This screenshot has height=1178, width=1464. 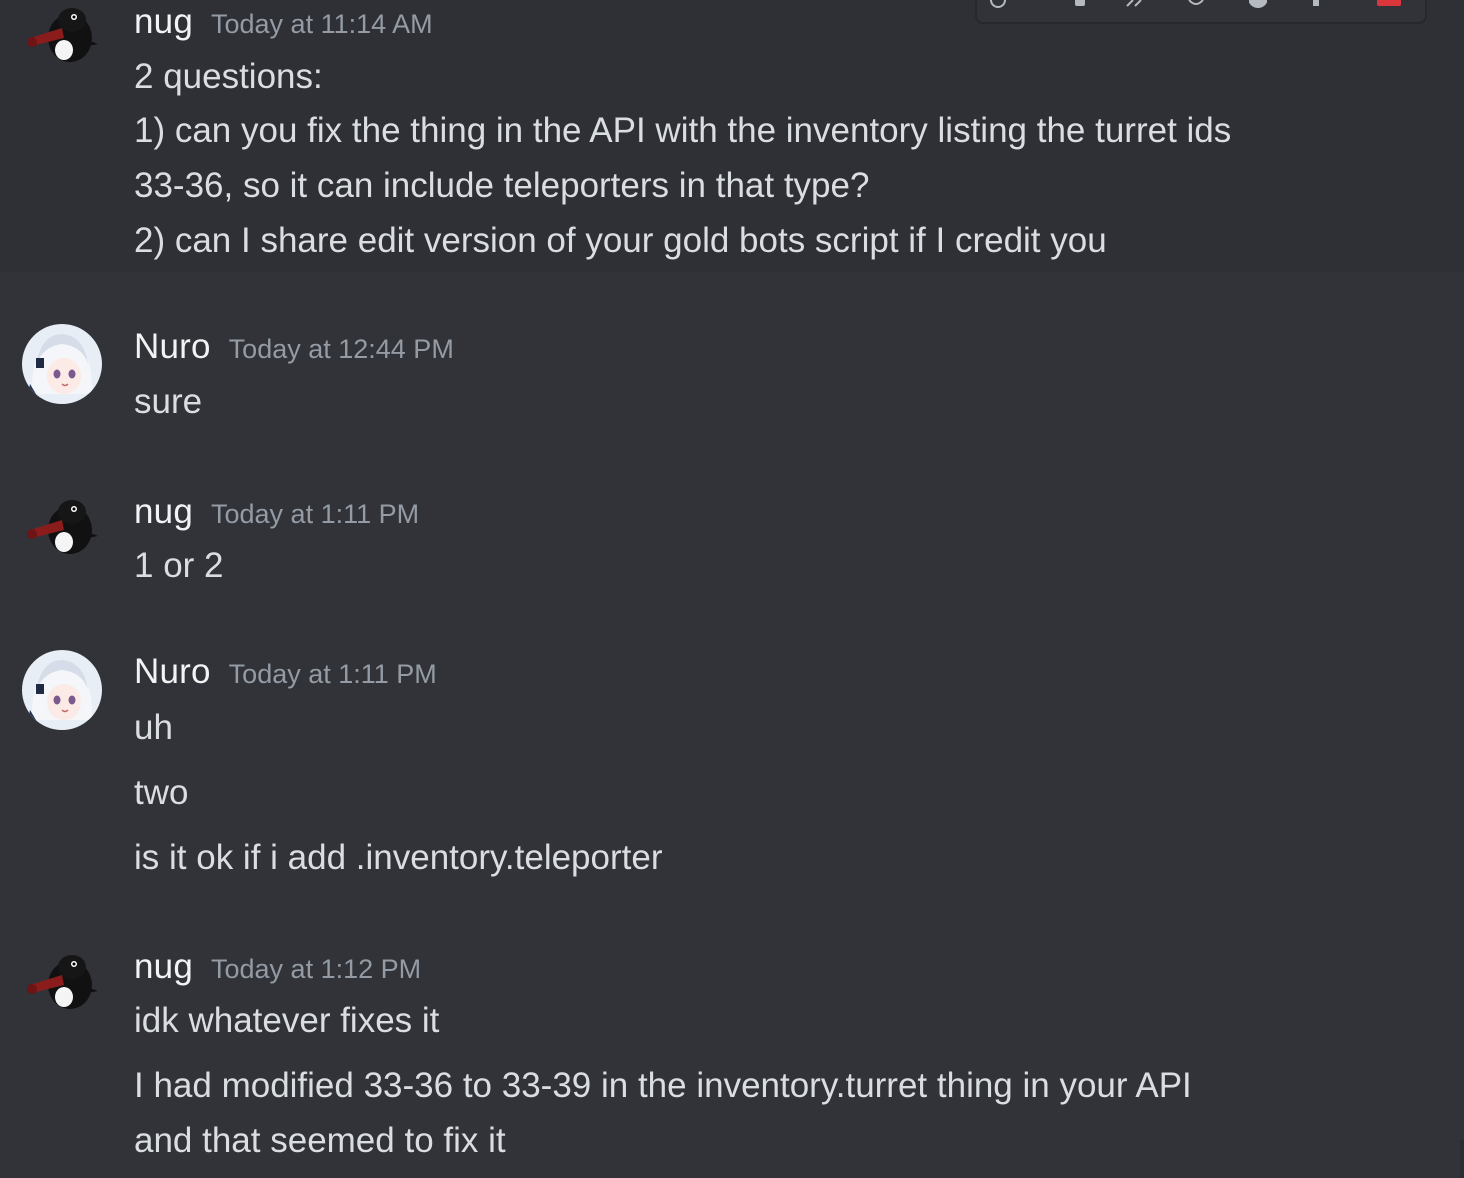 What do you see at coordinates (1258, 5) in the screenshot?
I see `more-icon` at bounding box center [1258, 5].